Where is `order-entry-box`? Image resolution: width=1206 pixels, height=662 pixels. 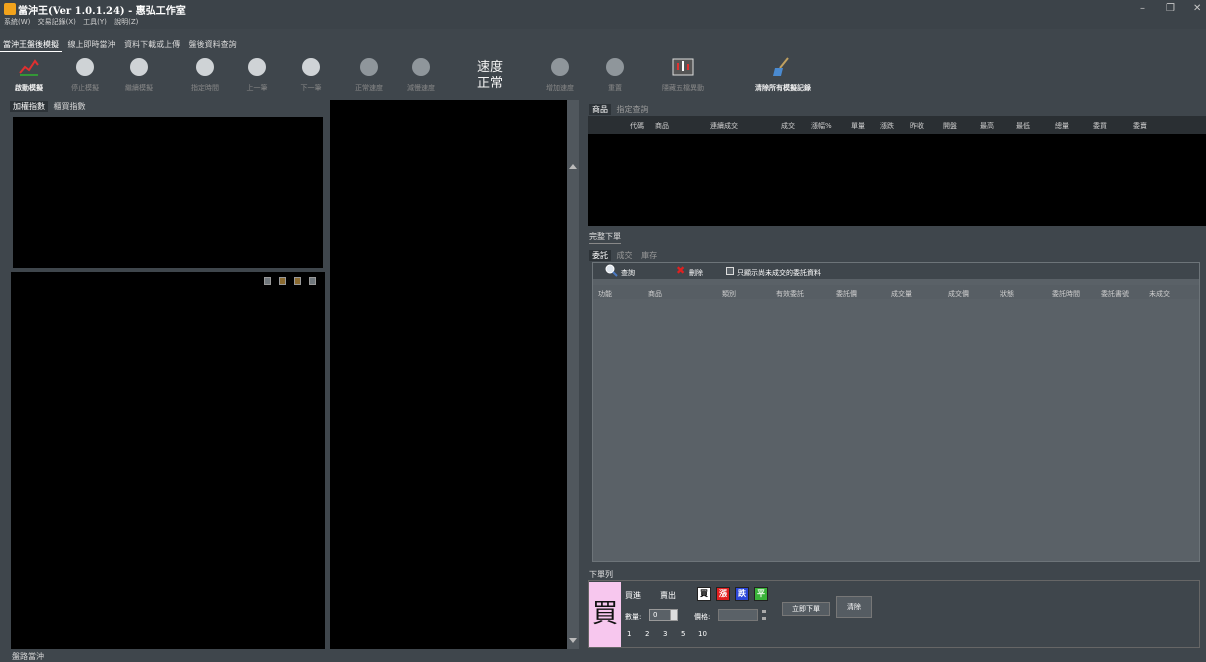 order-entry-box is located at coordinates (894, 614).